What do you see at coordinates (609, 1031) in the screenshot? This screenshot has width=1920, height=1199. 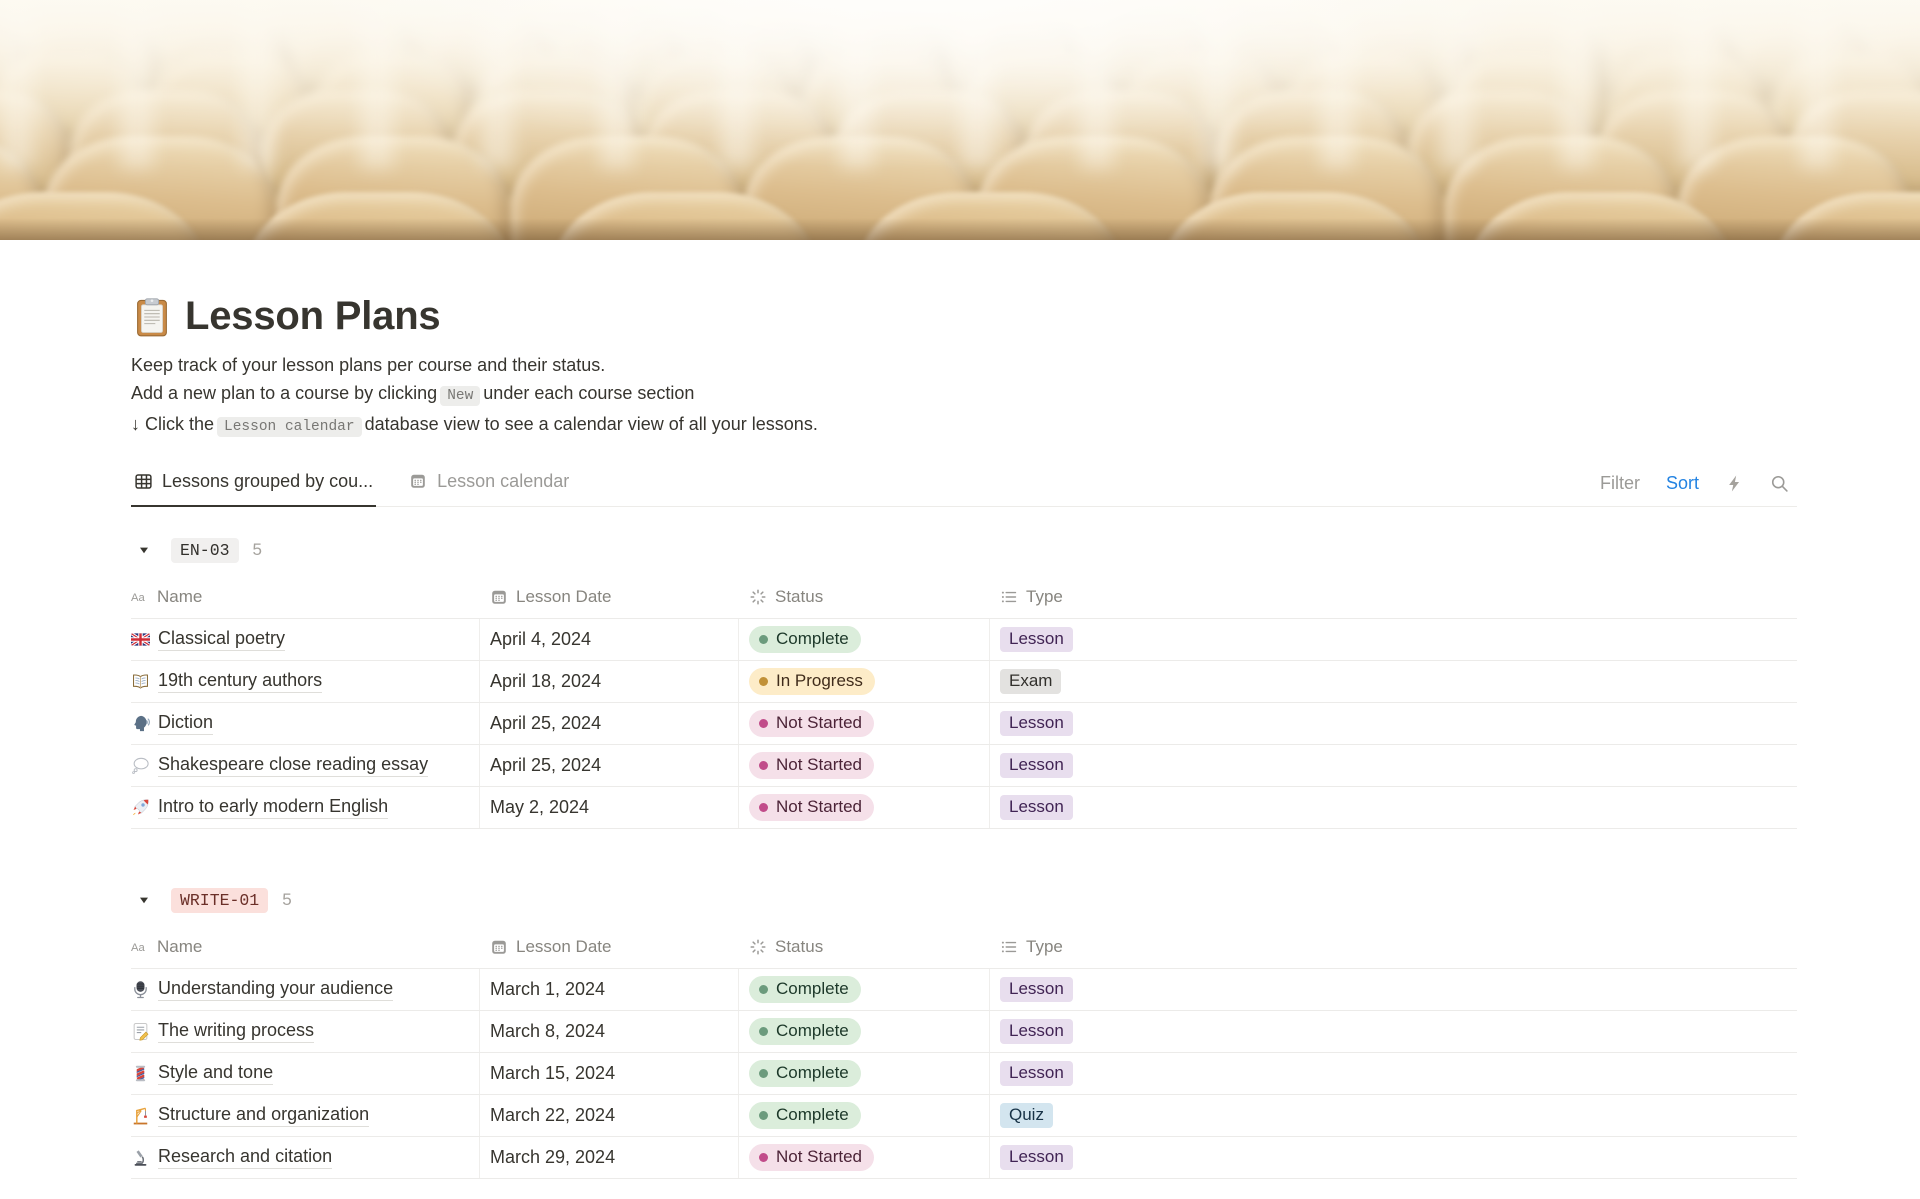 I see `lesson-date-cell: March 8, 2024` at bounding box center [609, 1031].